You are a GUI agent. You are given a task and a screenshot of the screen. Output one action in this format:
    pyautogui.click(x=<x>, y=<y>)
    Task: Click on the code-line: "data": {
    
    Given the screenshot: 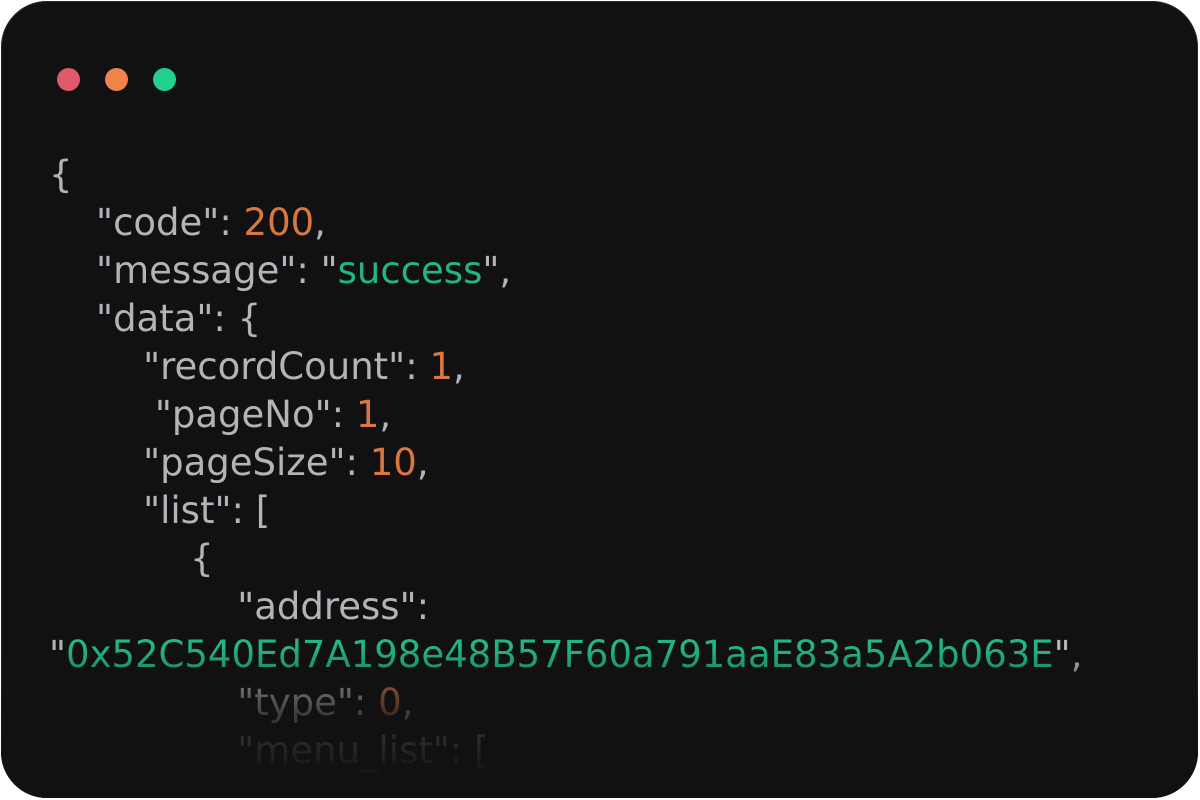 What is the action you would take?
    pyautogui.click(x=565, y=319)
    